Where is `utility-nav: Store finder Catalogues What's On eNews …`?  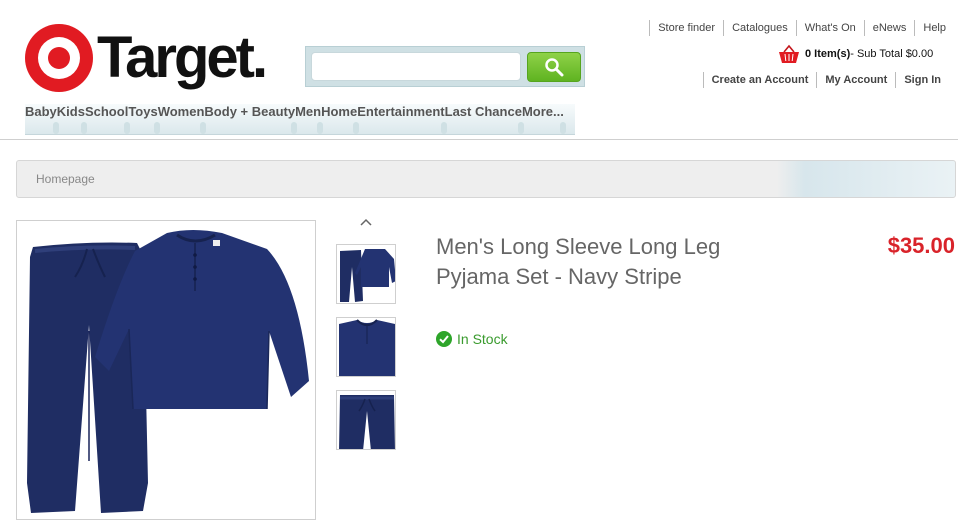
utility-nav: Store finder Catalogues What's On eNews … is located at coordinates (797, 28).